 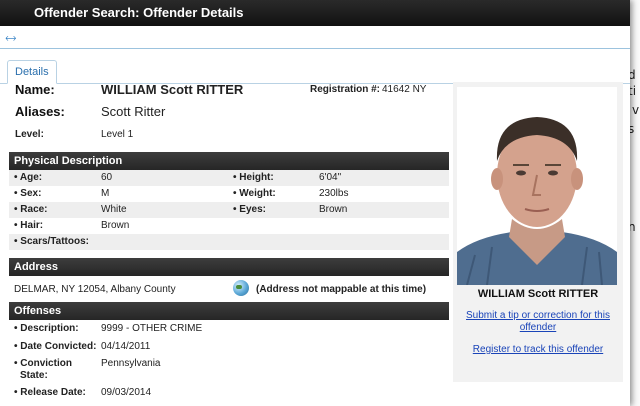 What do you see at coordinates (95, 289) in the screenshot?
I see `address-line: DELMAR, NY 12054, Albany County` at bounding box center [95, 289].